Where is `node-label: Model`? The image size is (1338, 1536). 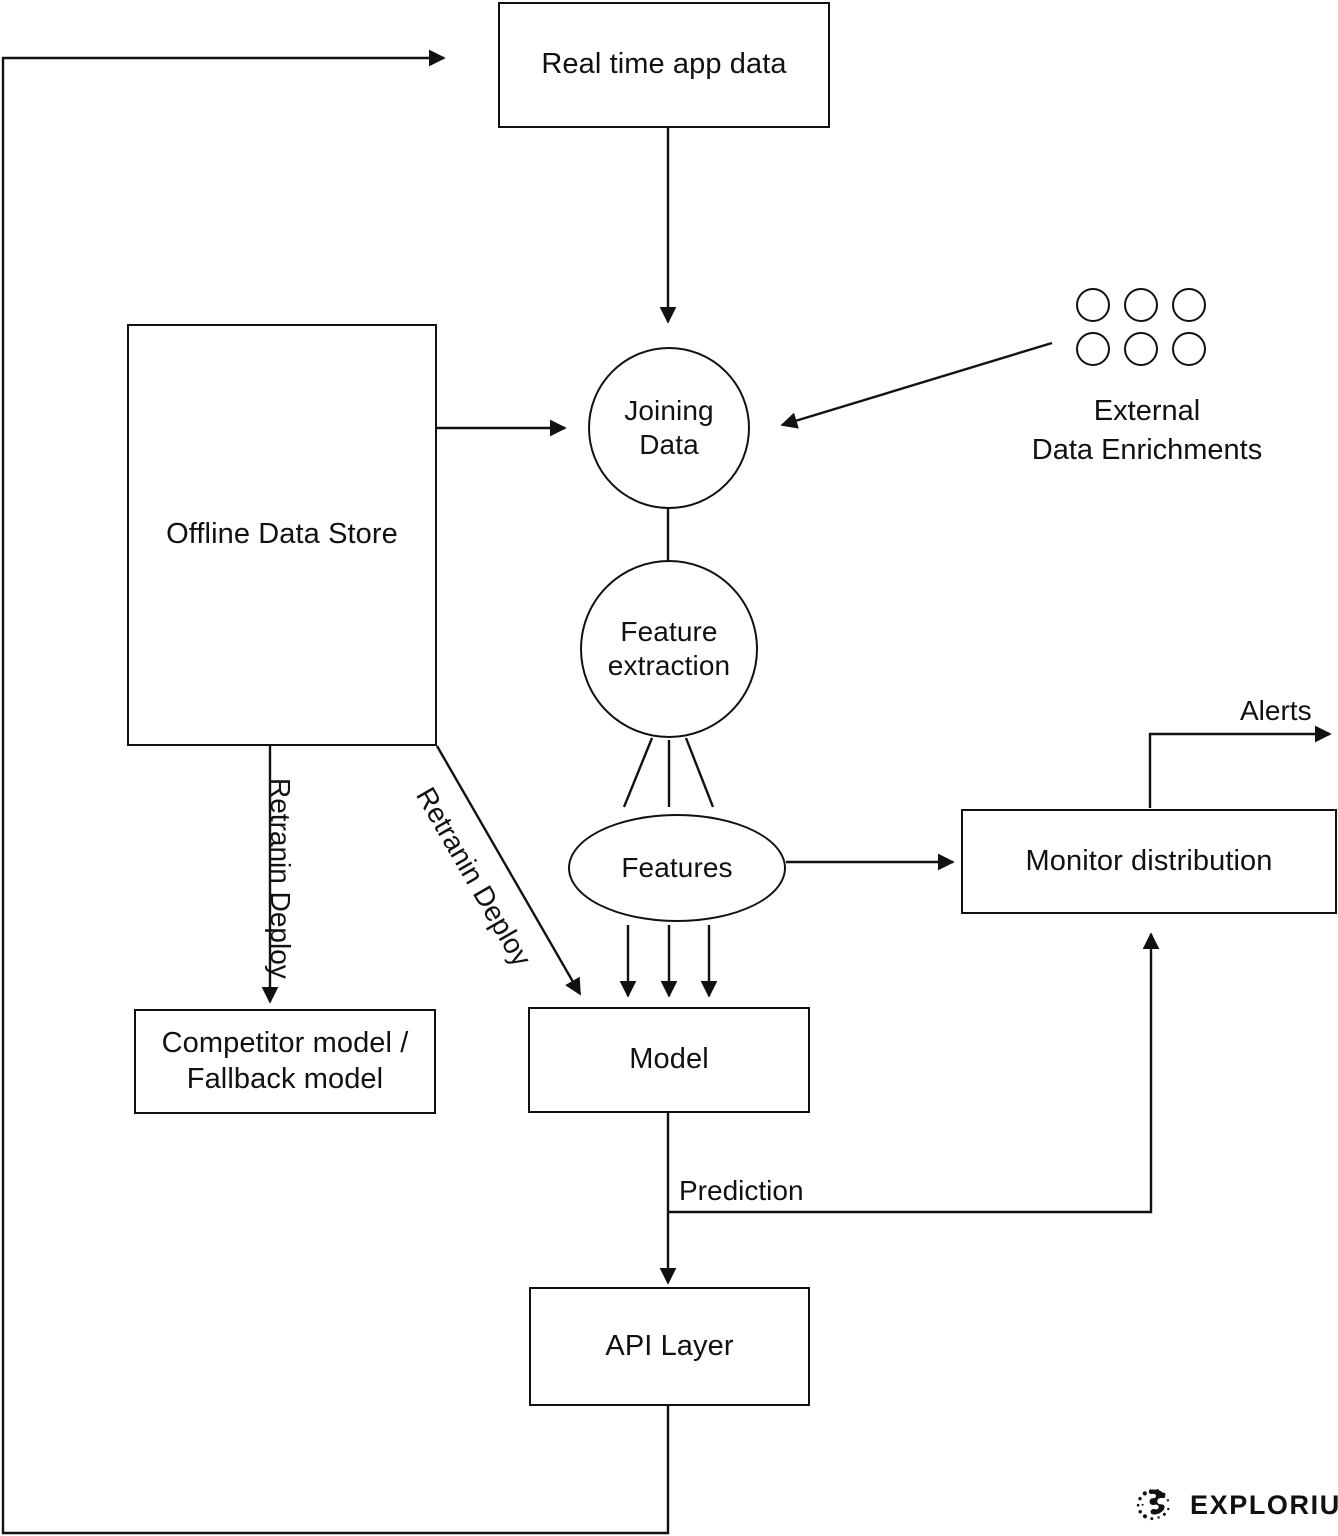
node-label: Model is located at coordinates (669, 1059).